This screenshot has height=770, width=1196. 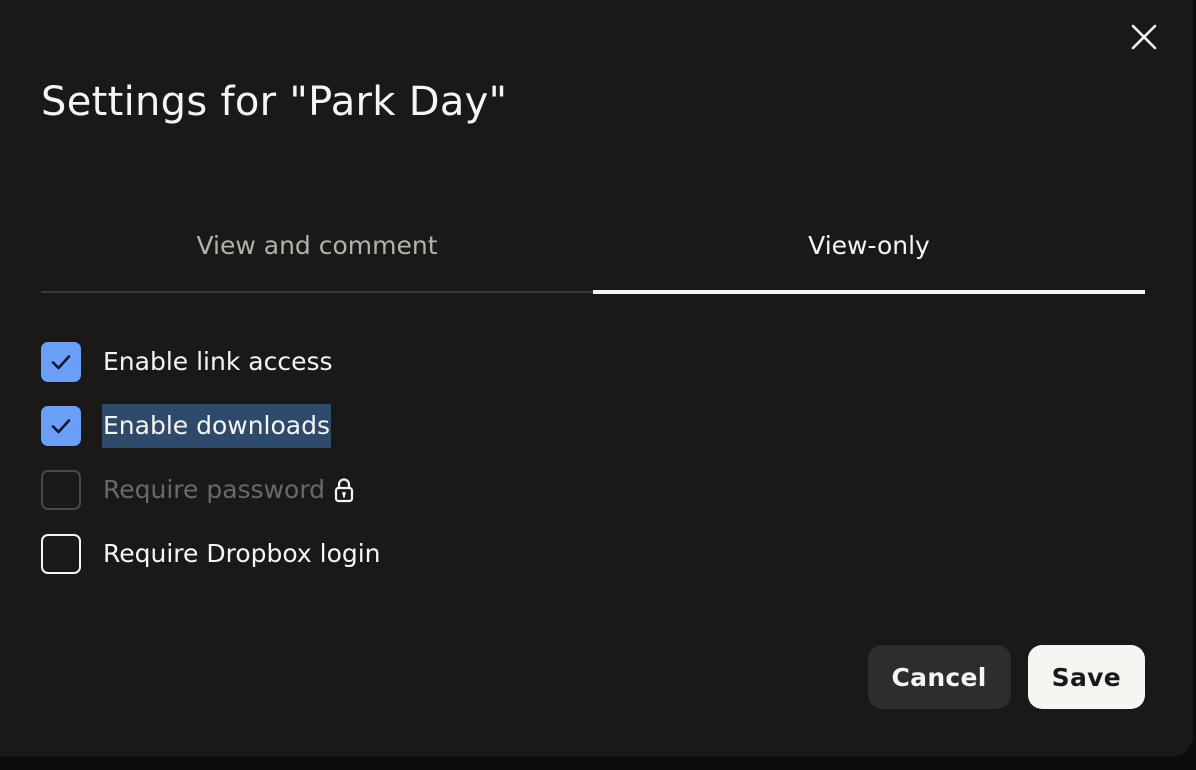 What do you see at coordinates (274, 102) in the screenshot?
I see `dialog-title: Settings for "Park Day"` at bounding box center [274, 102].